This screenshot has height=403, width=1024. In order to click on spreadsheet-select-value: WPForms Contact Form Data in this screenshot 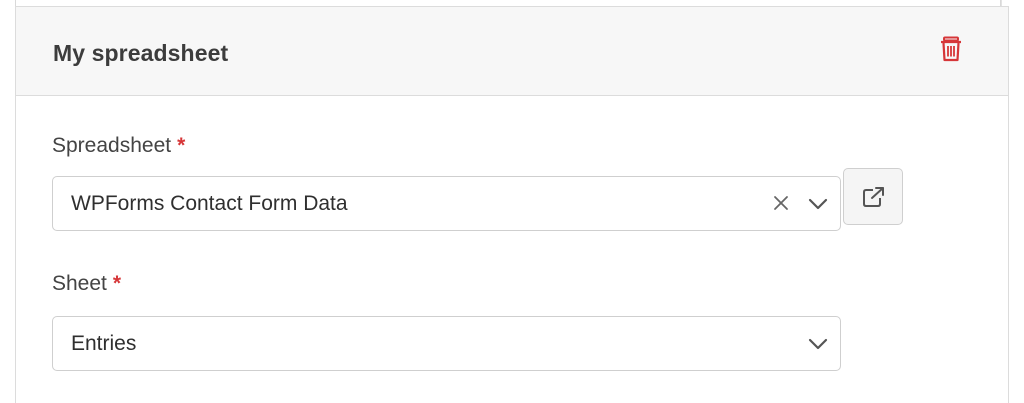, I will do `click(209, 203)`.